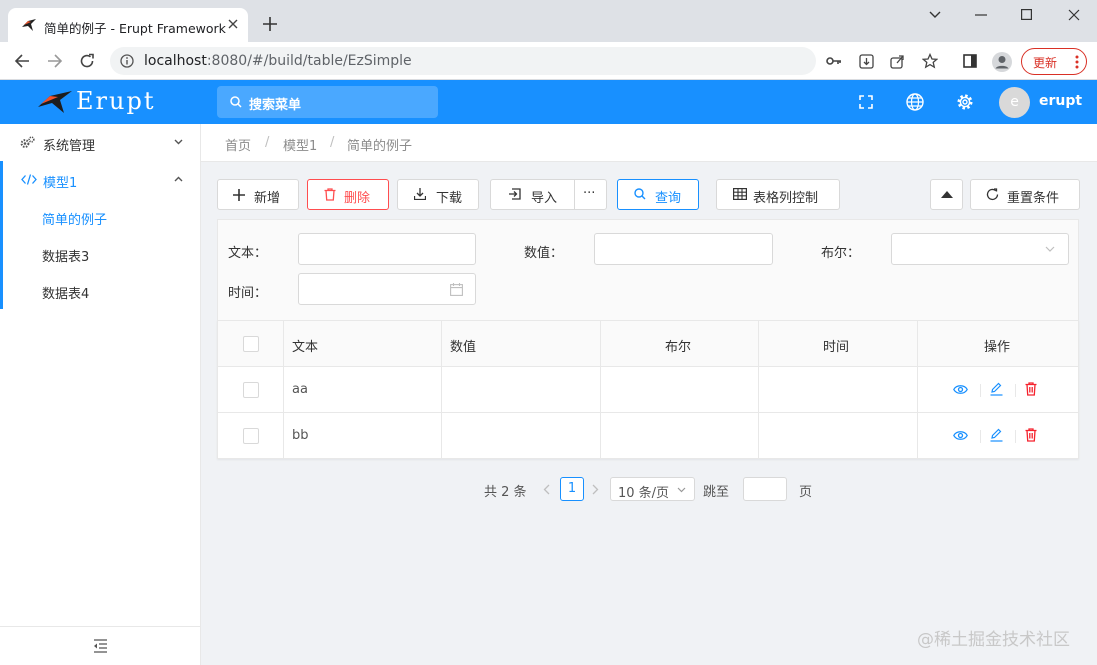 The image size is (1097, 665). I want to click on sidebar-collapse-toggle, so click(100, 645).